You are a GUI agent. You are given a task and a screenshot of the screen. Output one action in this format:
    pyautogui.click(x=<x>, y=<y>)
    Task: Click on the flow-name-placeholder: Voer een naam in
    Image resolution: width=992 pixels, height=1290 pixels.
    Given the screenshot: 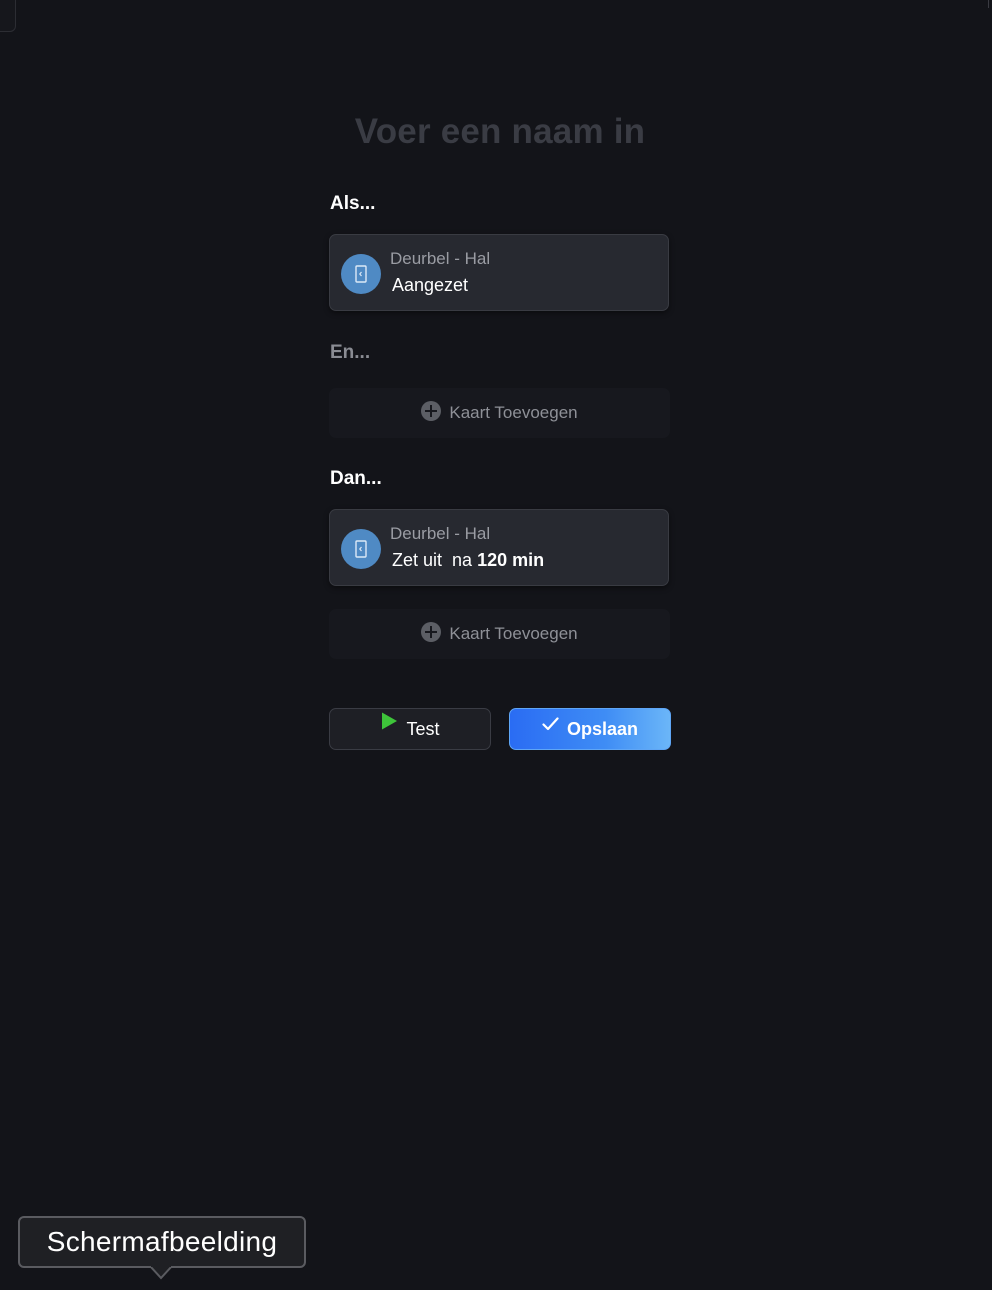 What is the action you would take?
    pyautogui.click(x=500, y=132)
    